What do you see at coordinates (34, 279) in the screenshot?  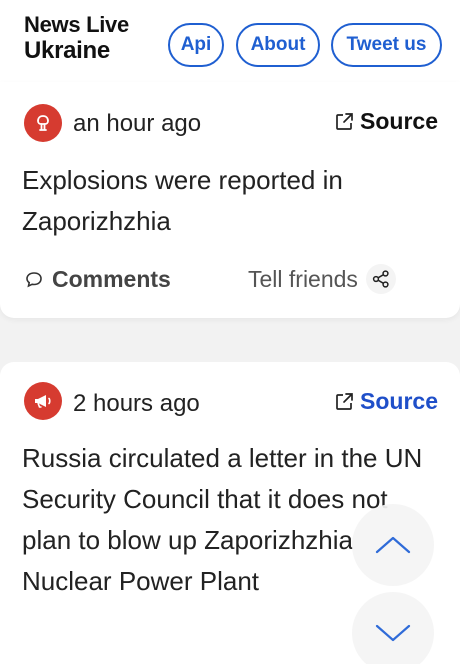 I see `comment-icon` at bounding box center [34, 279].